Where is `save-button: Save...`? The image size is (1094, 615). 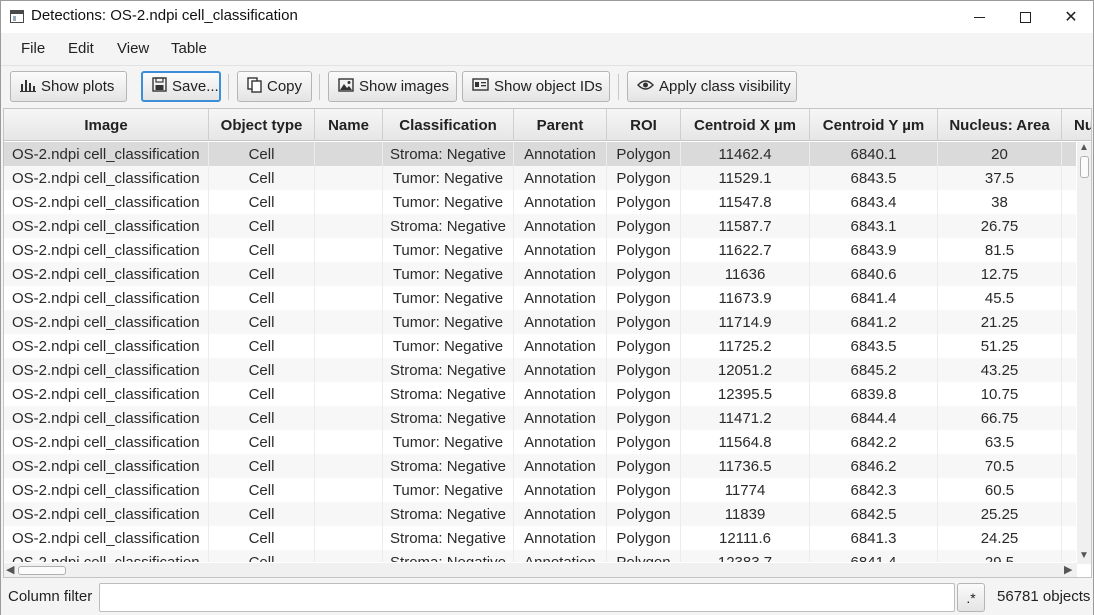 save-button: Save... is located at coordinates (181, 86).